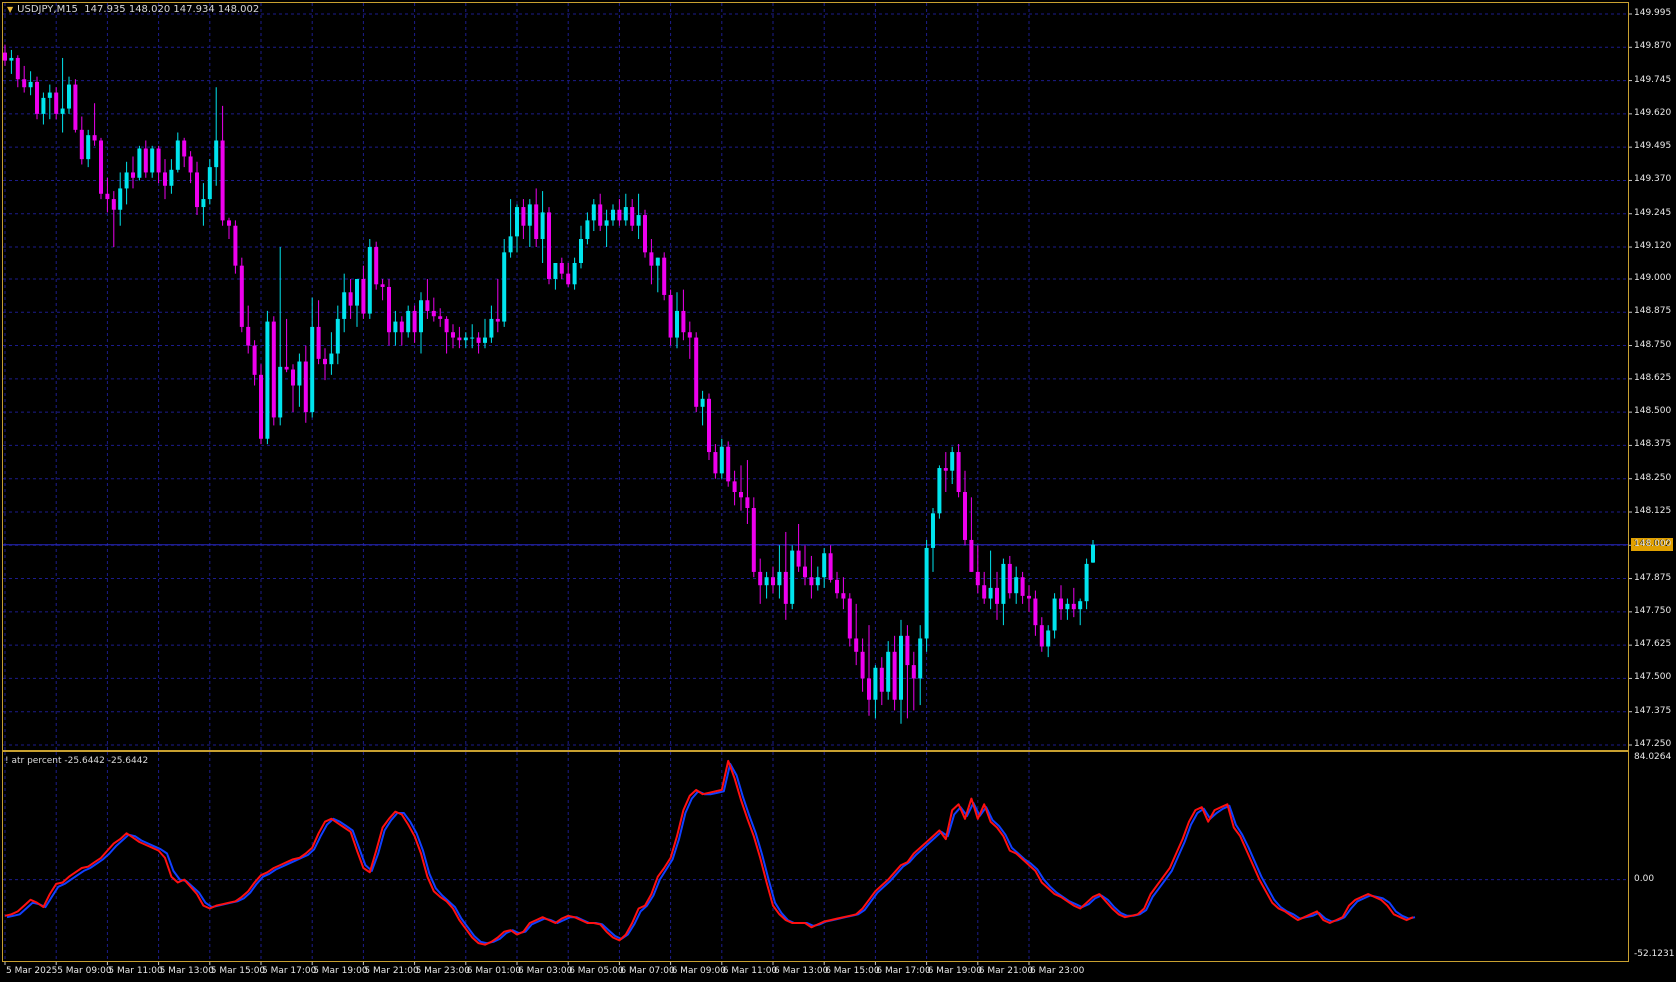 The image size is (1676, 982). Describe the element at coordinates (954, 971) in the screenshot. I see `x-tick-label: 6 Mar 19:00` at that location.